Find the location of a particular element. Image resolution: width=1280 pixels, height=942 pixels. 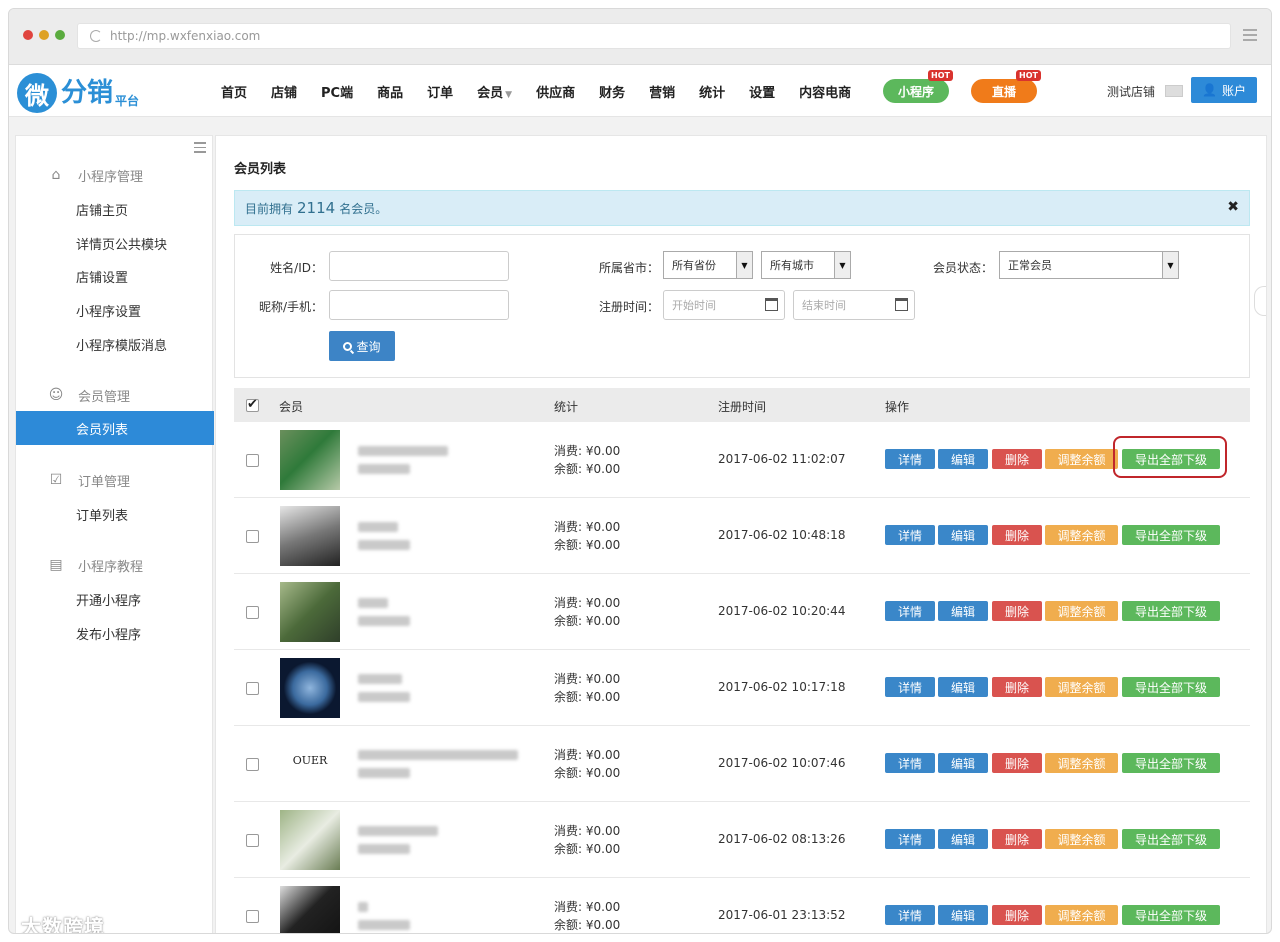

member-avatar: OUER is located at coordinates (310, 764).